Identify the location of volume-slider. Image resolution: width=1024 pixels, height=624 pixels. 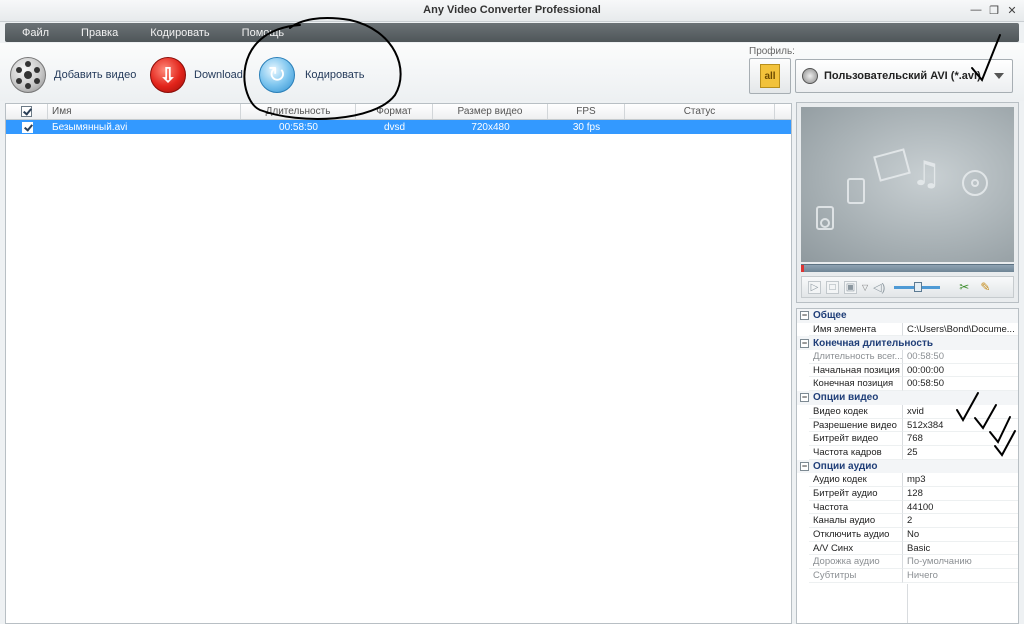
(917, 286).